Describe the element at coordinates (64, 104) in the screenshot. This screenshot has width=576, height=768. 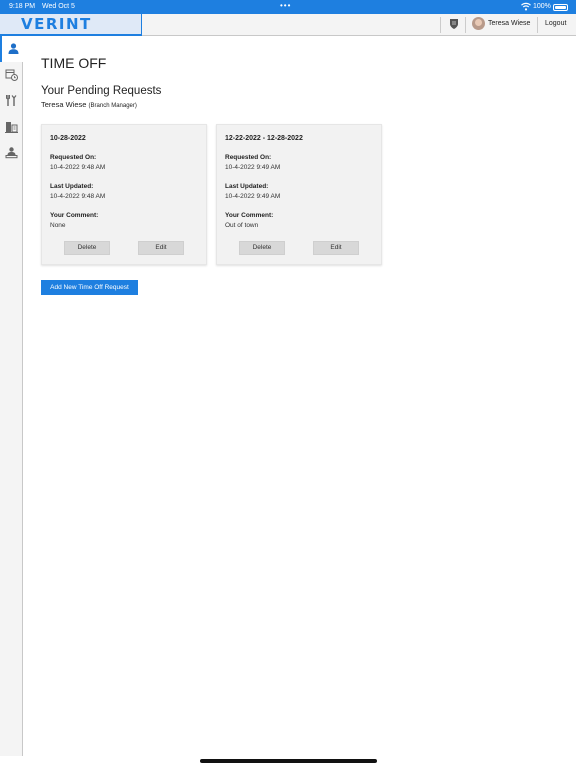
I see `user-name: Teresa Wiese` at that location.